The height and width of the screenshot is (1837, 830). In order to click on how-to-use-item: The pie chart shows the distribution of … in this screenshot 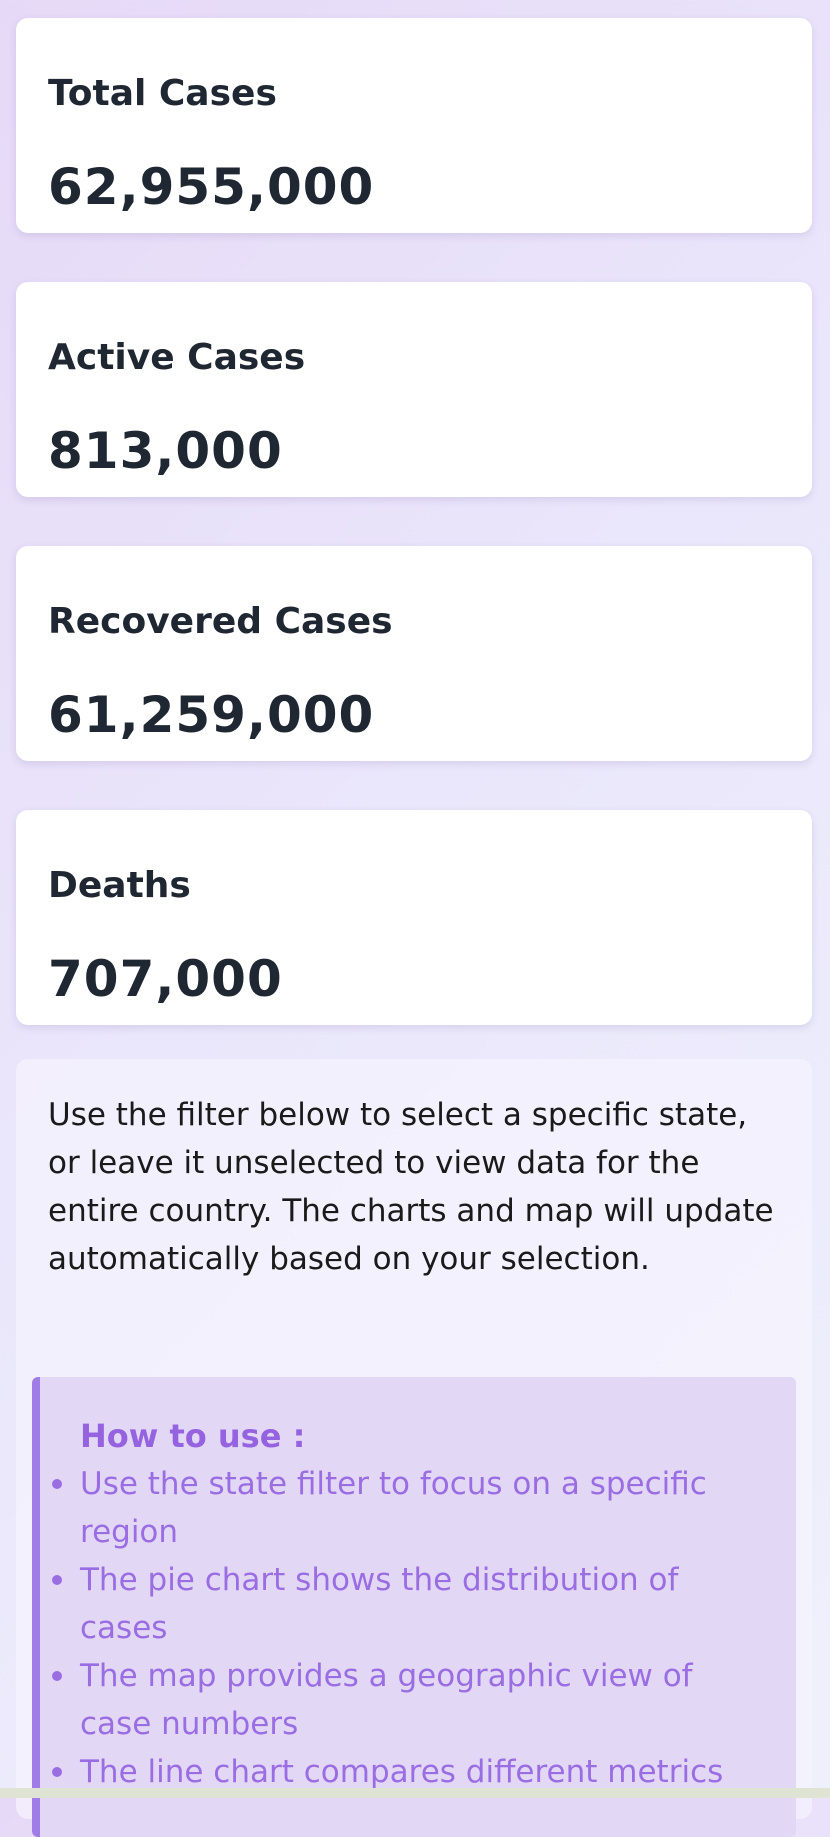, I will do `click(411, 1604)`.